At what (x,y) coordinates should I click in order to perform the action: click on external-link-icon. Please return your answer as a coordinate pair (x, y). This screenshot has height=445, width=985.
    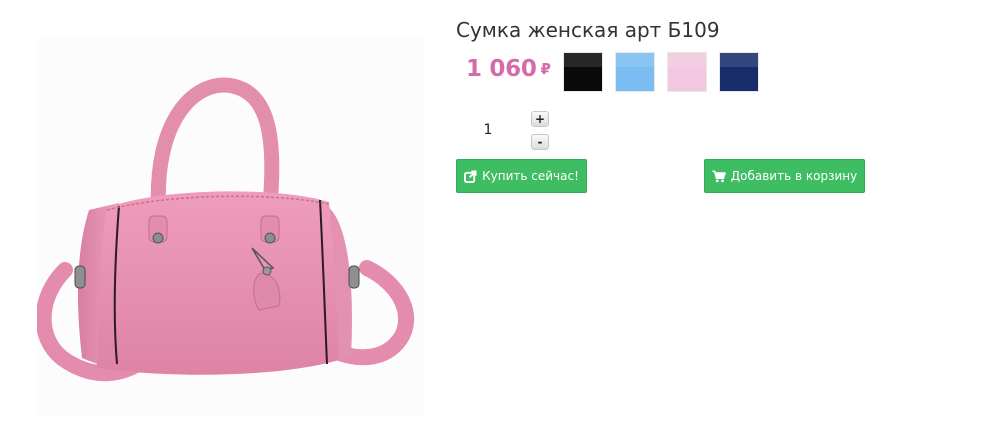
    Looking at the image, I should click on (470, 176).